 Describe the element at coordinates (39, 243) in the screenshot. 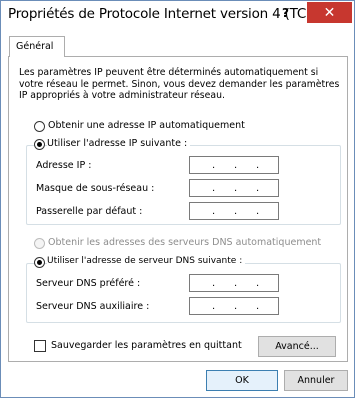

I see `dns-auto-radio` at that location.